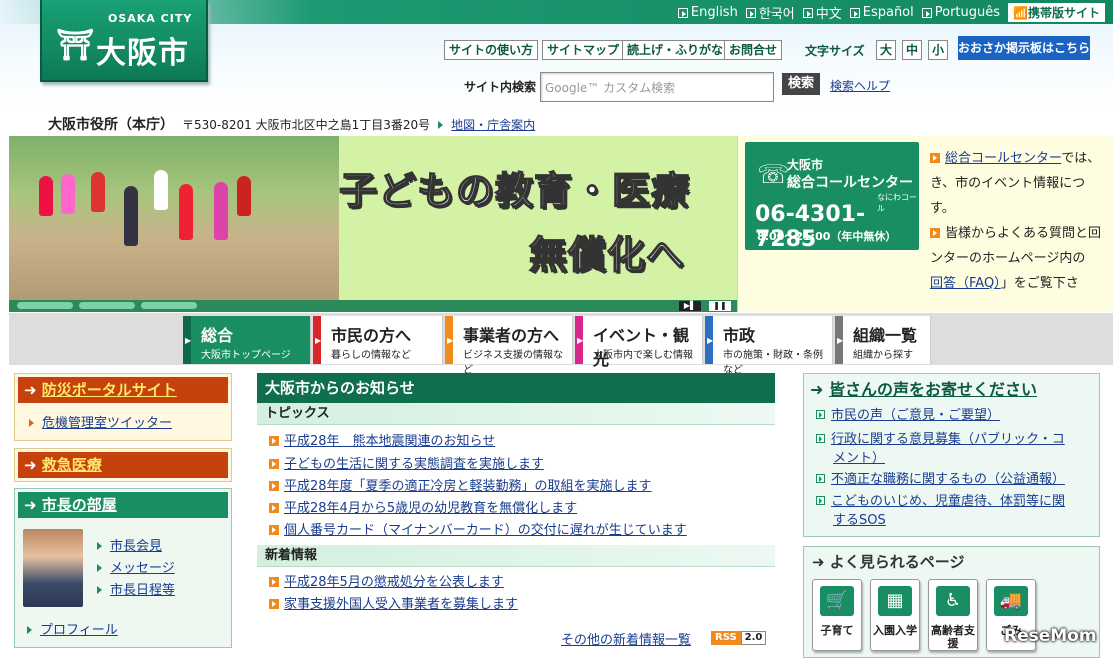 This screenshot has height=658, width=1113. Describe the element at coordinates (769, 346) in the screenshot. I see `nav-city-govt: ▶ 市政 市の施策・財政・条例など` at that location.